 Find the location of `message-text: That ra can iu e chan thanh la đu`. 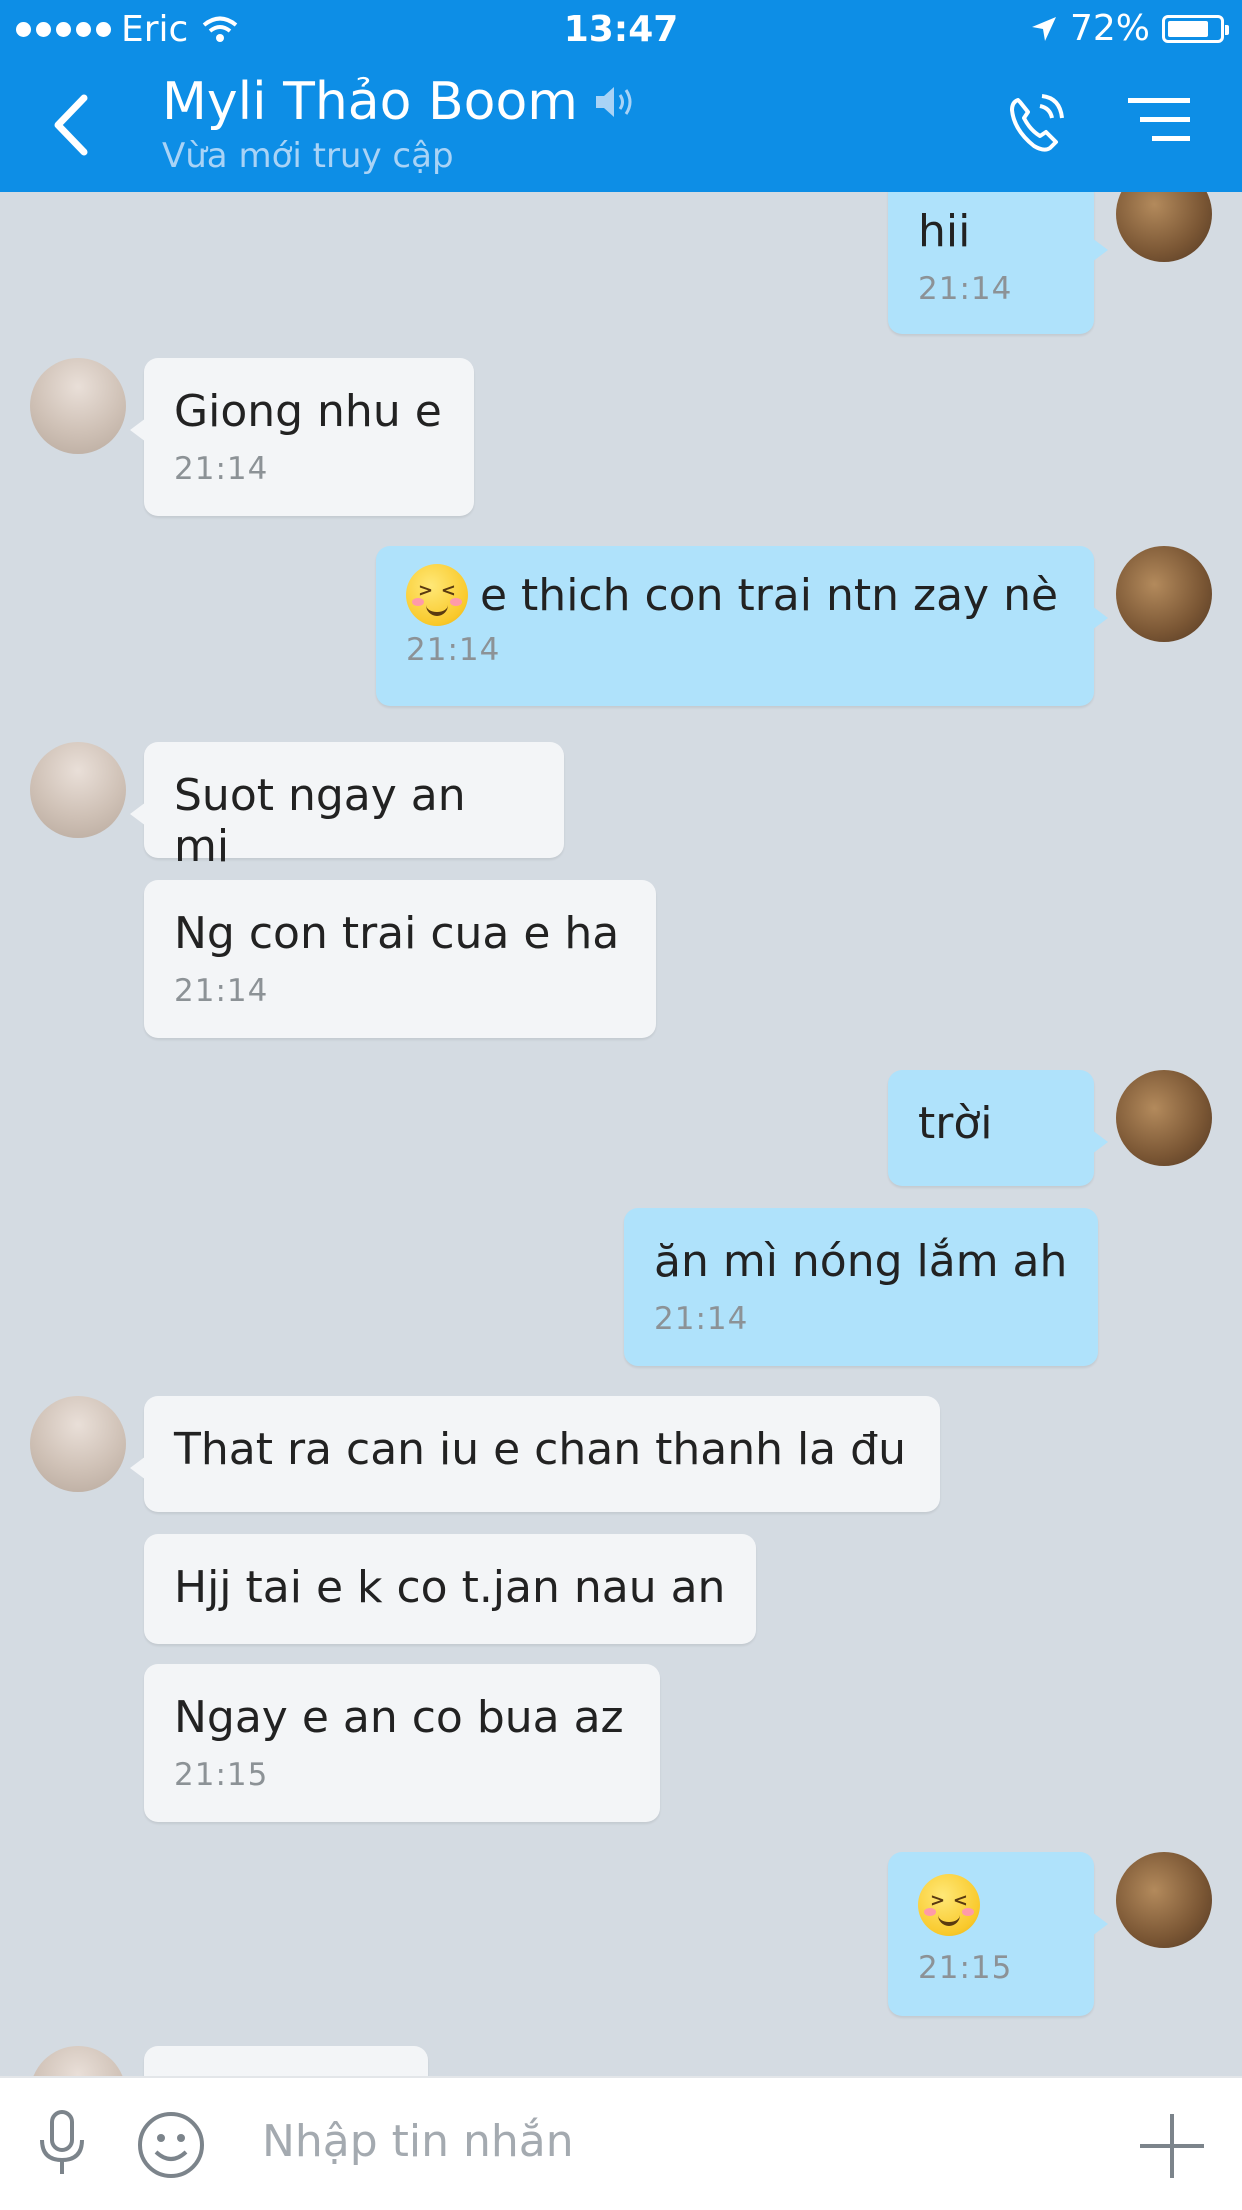

message-text: That ra can iu e chan thanh la đu is located at coordinates (540, 1449).